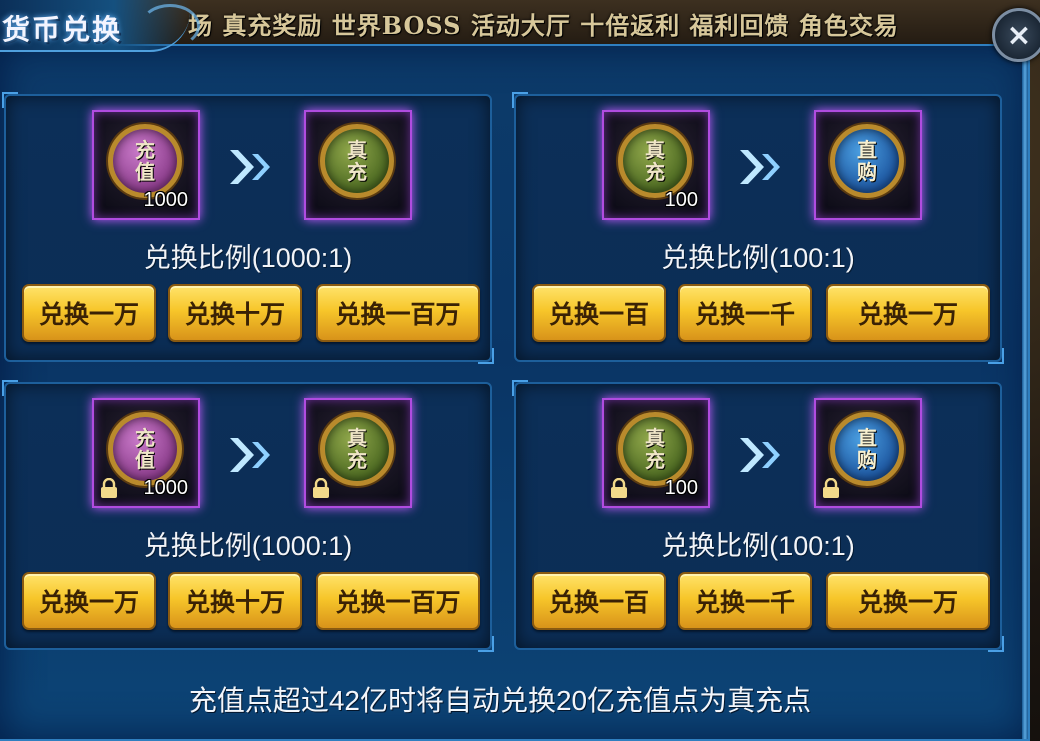 The width and height of the screenshot is (1040, 741). I want to click on title-swirl-ornament, so click(170, 26).